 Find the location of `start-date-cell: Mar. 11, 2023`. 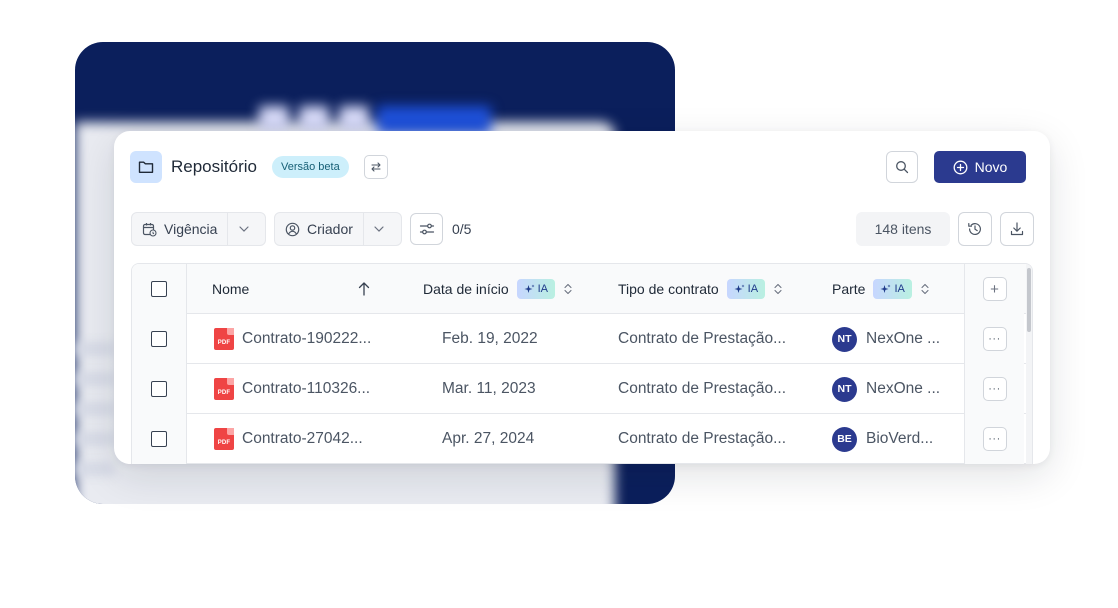

start-date-cell: Mar. 11, 2023 is located at coordinates (489, 389).